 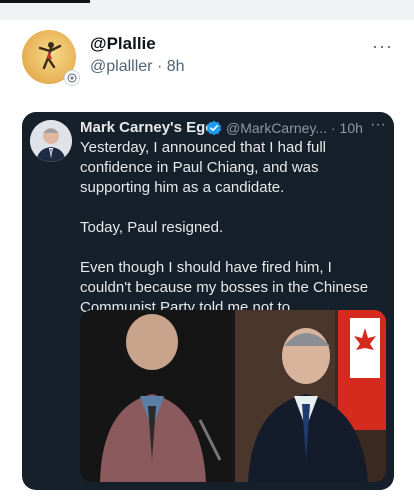 What do you see at coordinates (72, 78) in the screenshot?
I see `account-badge-icon` at bounding box center [72, 78].